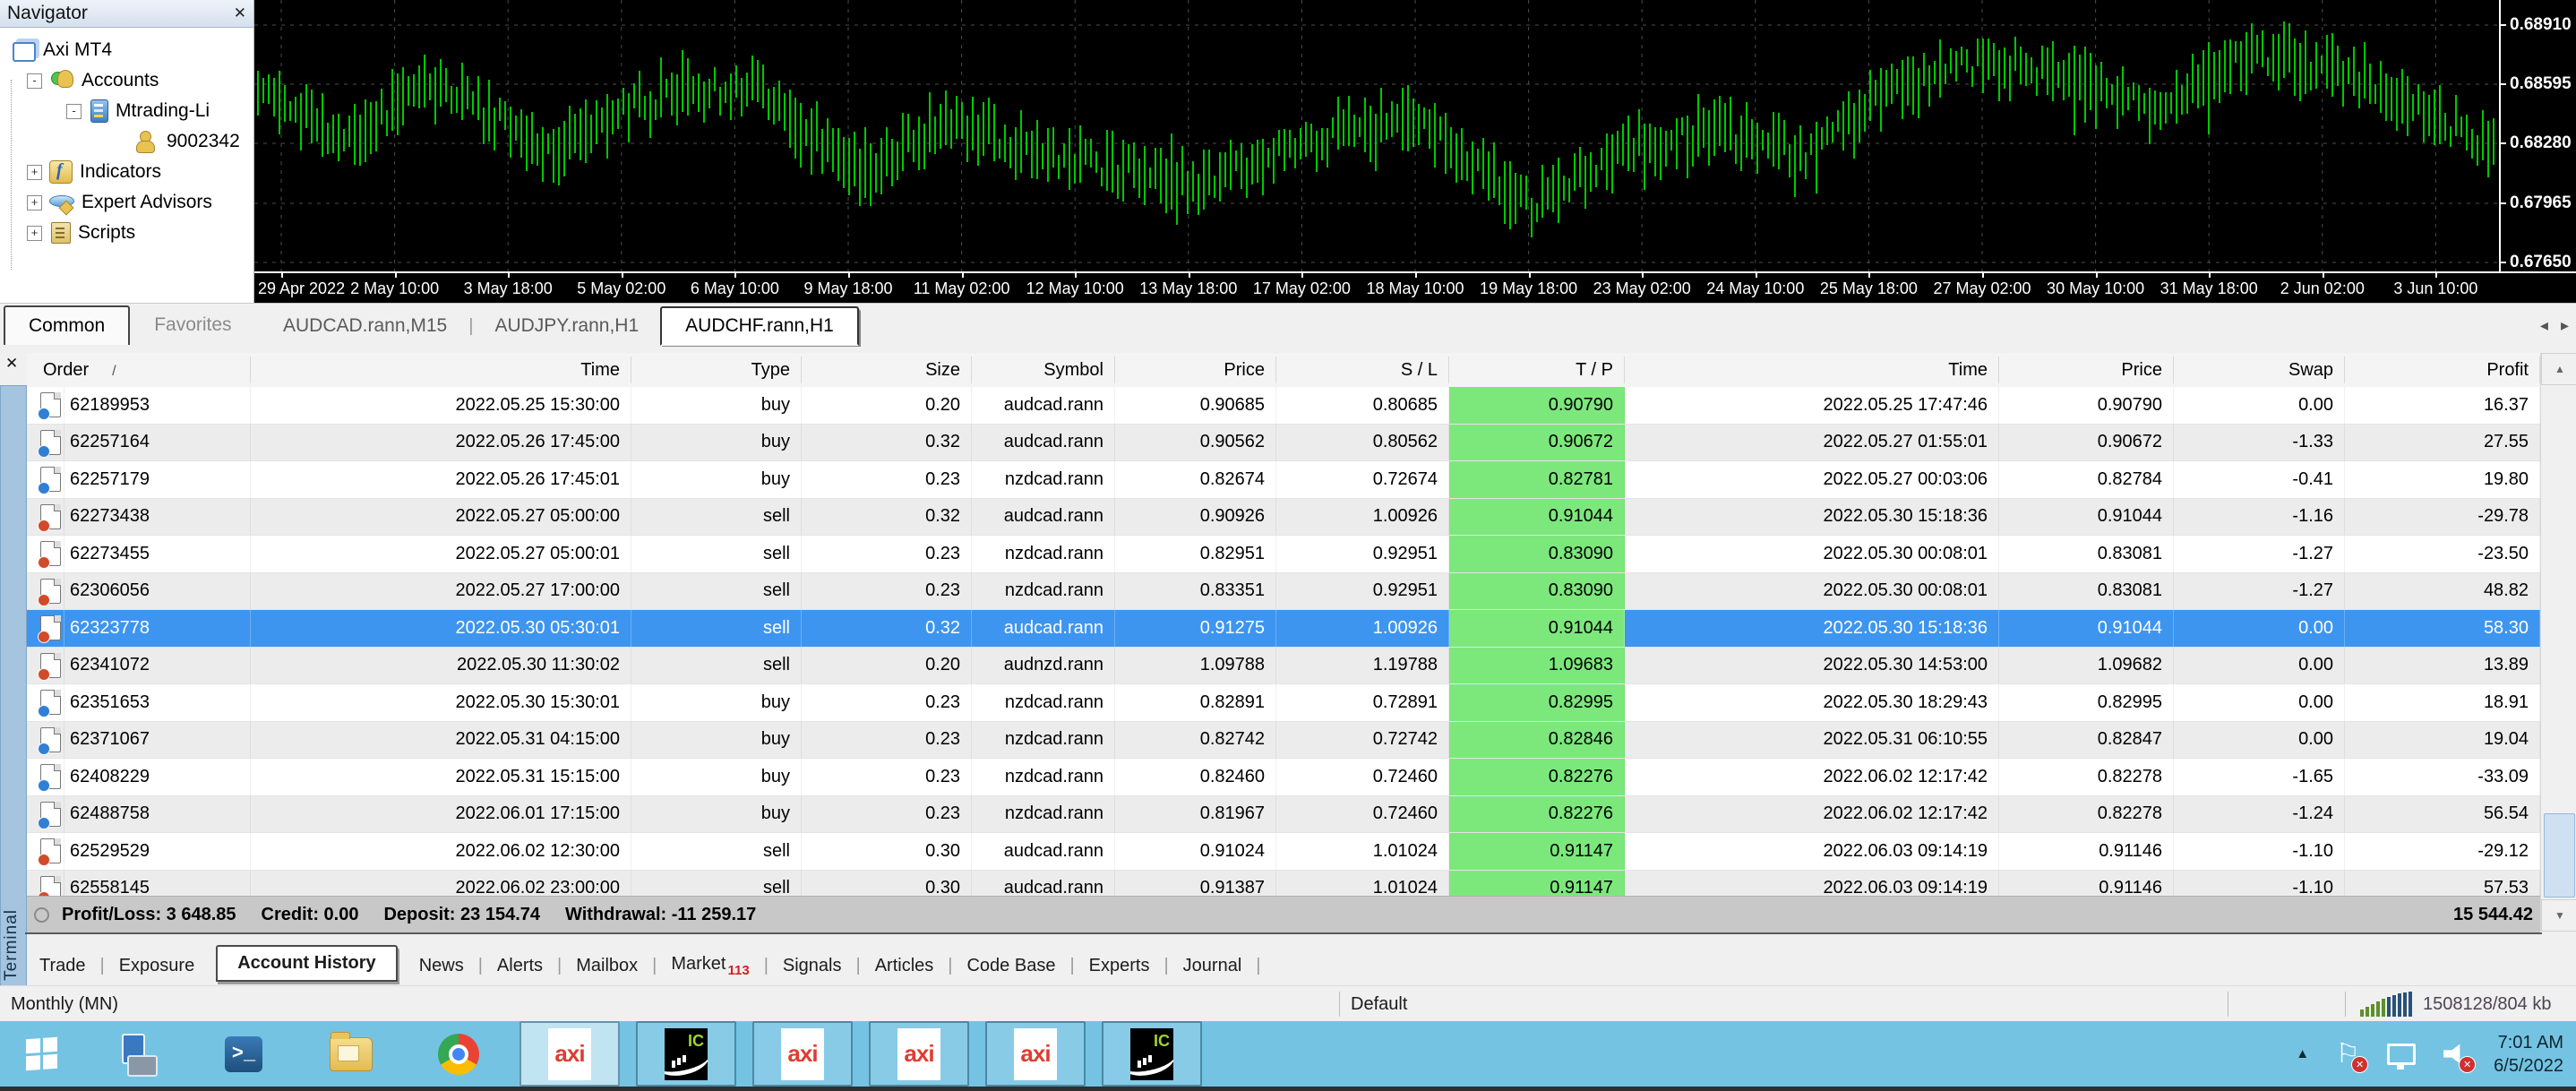  What do you see at coordinates (126, 111) in the screenshot?
I see `navigator-item-mtrading-li: - Mtrading-Li` at bounding box center [126, 111].